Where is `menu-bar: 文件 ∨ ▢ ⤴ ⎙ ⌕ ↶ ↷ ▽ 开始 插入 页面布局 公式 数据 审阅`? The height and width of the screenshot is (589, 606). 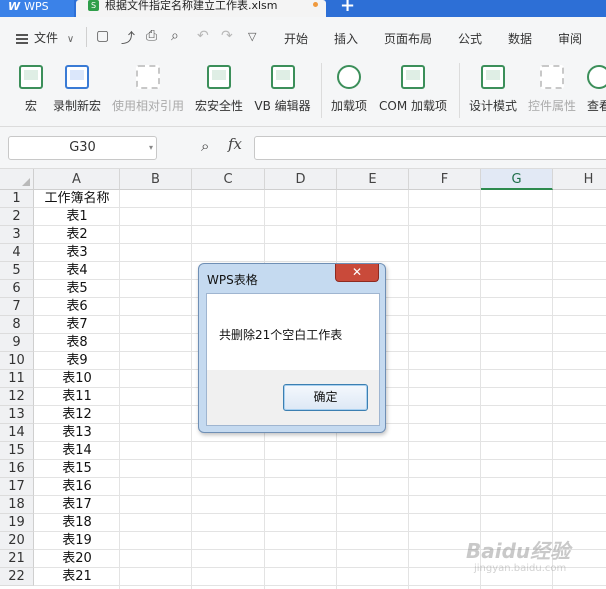
menu-bar: 文件 ∨ ▢ ⤴ ⎙ ⌕ ↶ ↷ ▽ 开始 插入 页面布局 公式 数据 审阅 is located at coordinates (303, 37).